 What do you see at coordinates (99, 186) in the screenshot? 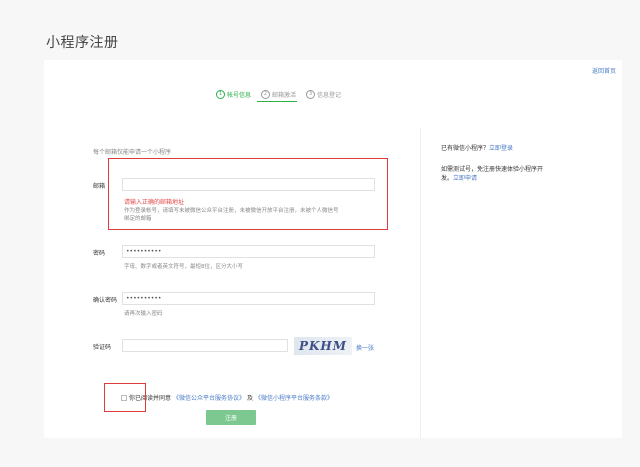
I see `email-label: 邮箱` at bounding box center [99, 186].